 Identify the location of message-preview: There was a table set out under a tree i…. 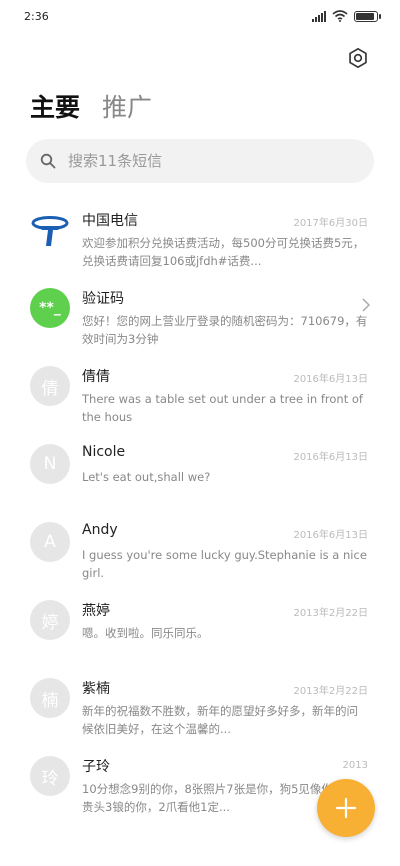
(222, 408).